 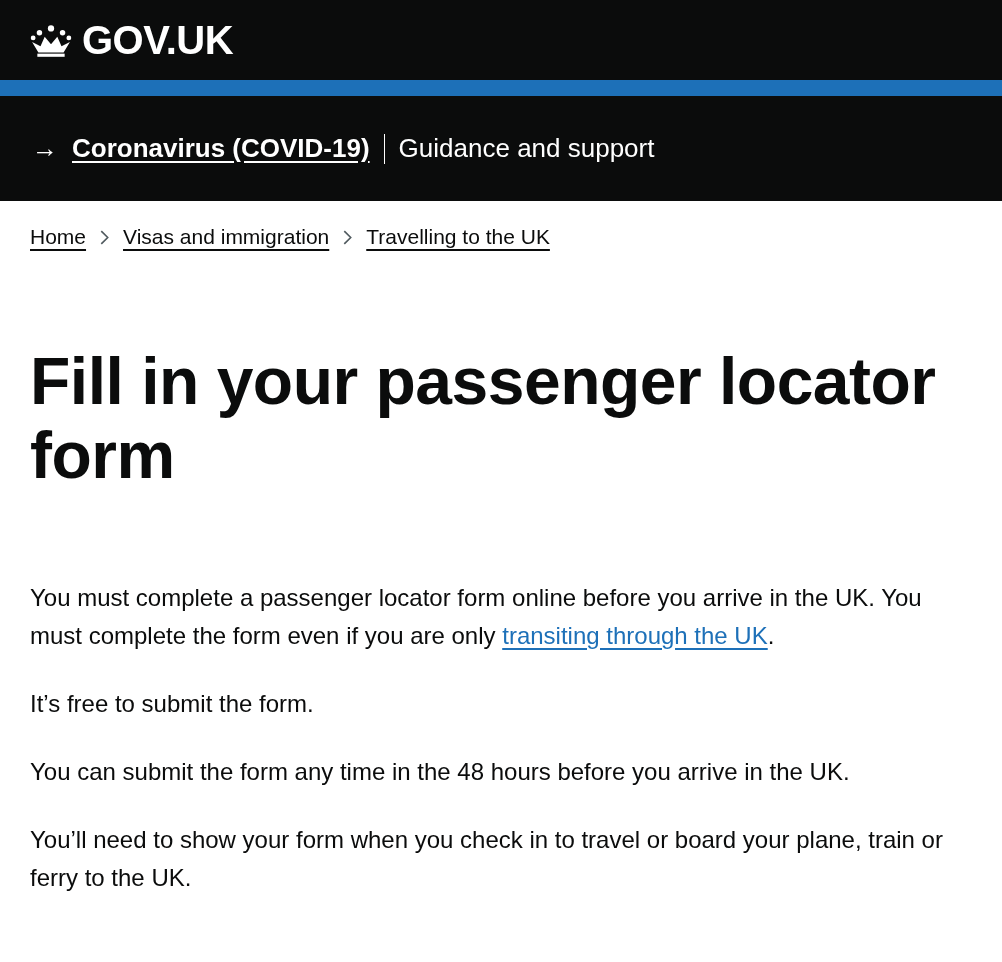 What do you see at coordinates (526, 148) in the screenshot?
I see `banner-text: Guidance and support` at bounding box center [526, 148].